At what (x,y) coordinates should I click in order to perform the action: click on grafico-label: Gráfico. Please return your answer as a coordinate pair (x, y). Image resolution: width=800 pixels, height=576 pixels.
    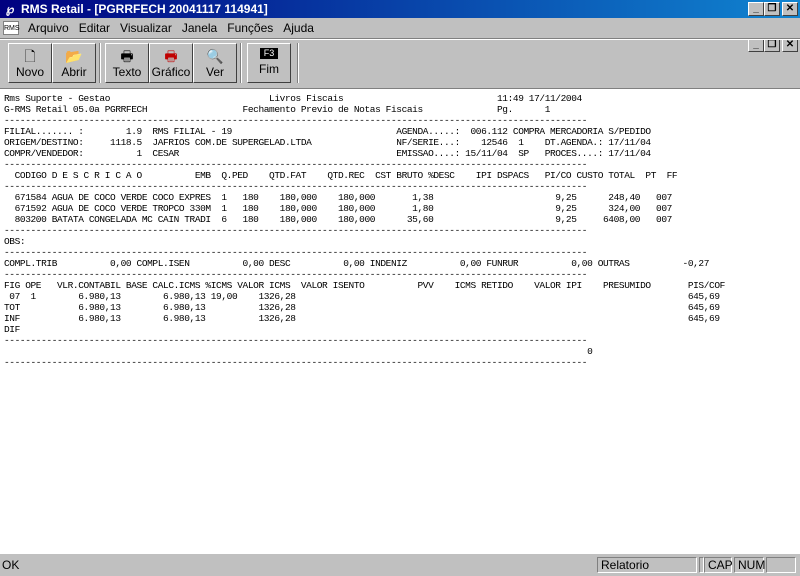
    Looking at the image, I should click on (171, 72).